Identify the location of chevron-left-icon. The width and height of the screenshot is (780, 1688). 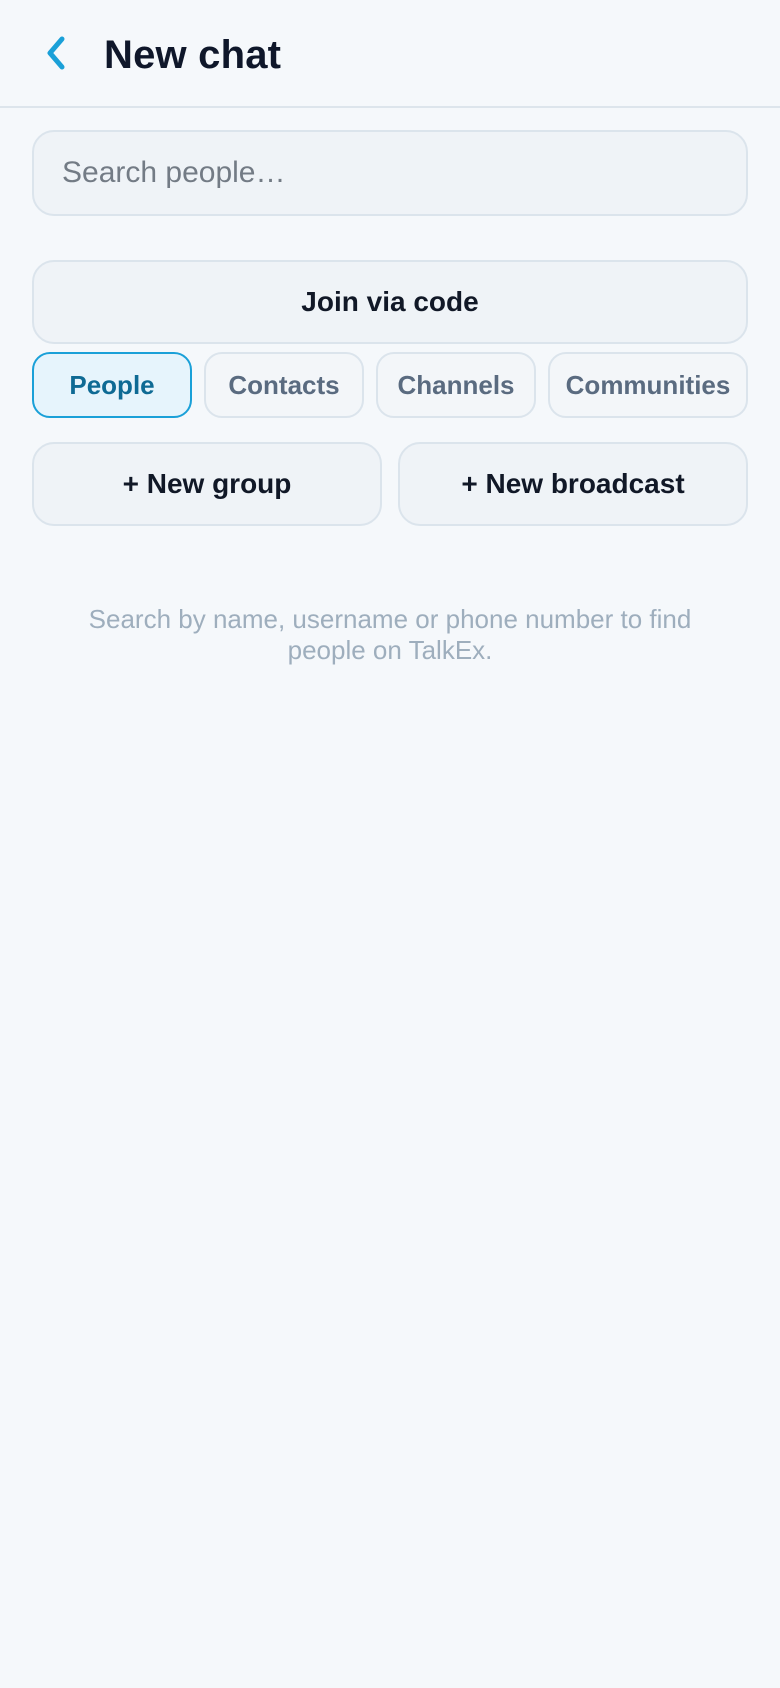
(56, 53).